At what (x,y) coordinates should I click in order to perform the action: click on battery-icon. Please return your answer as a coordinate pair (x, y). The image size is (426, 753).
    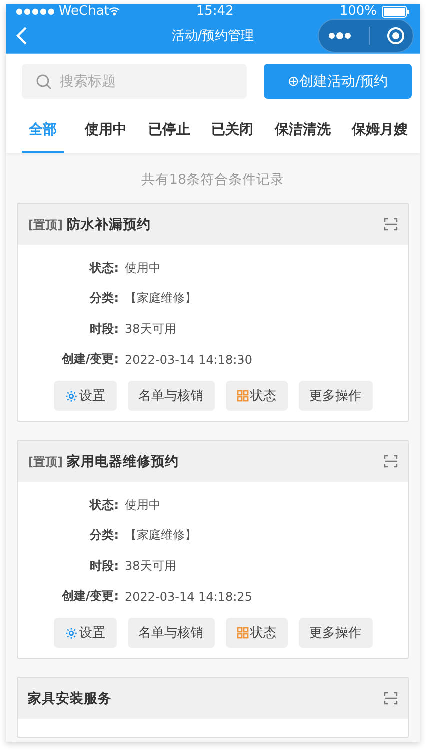
    Looking at the image, I should click on (396, 12).